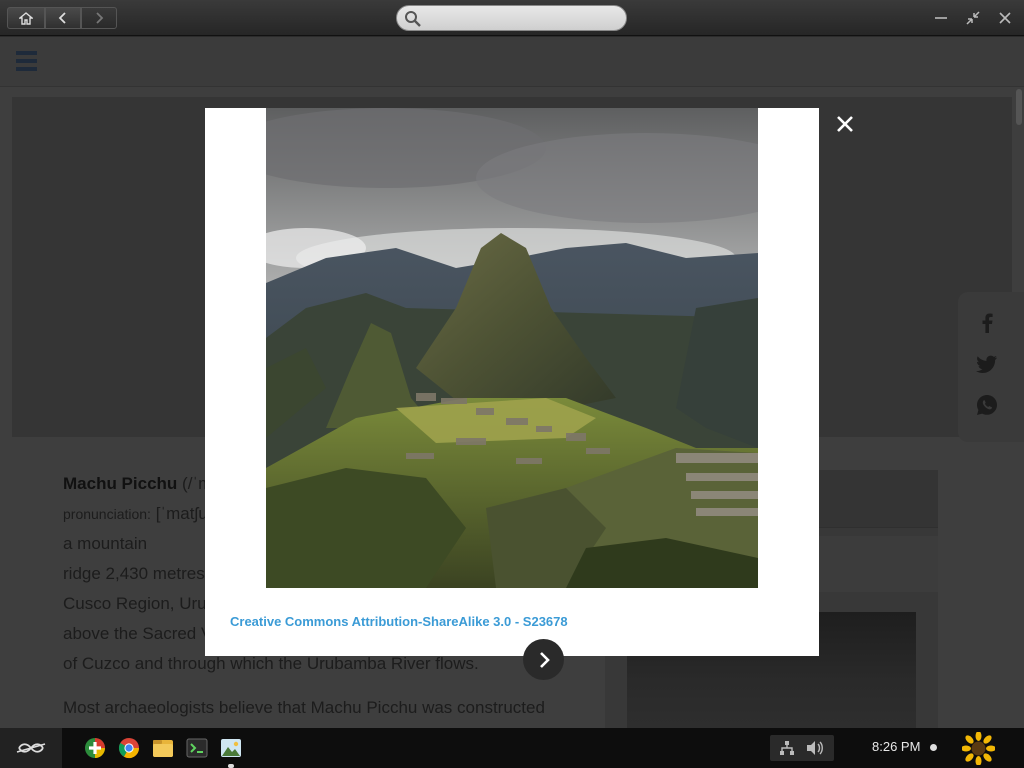 The height and width of the screenshot is (768, 1024). What do you see at coordinates (231, 766) in the screenshot?
I see `active-app-indicator` at bounding box center [231, 766].